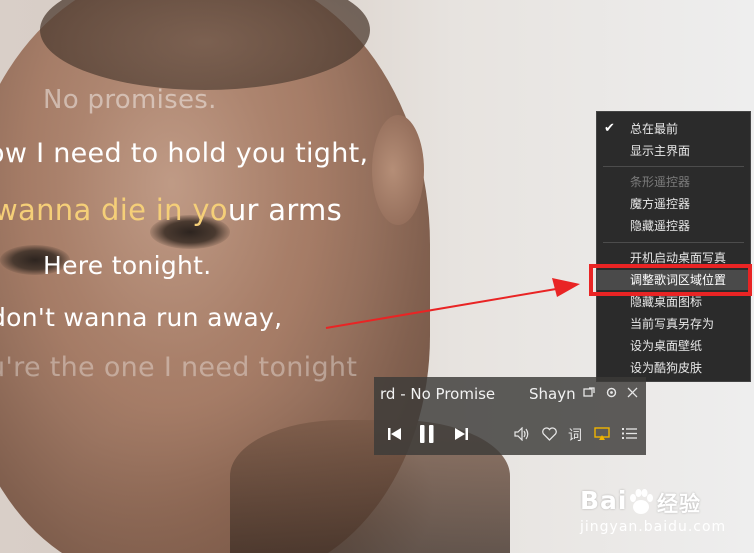 The width and height of the screenshot is (754, 553). Describe the element at coordinates (438, 394) in the screenshot. I see `song-title: rd - No Promise` at that location.